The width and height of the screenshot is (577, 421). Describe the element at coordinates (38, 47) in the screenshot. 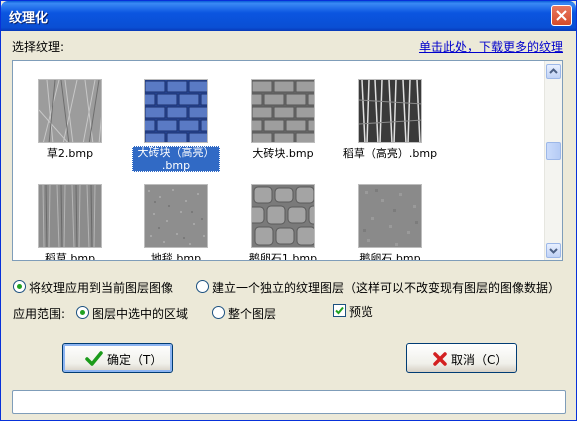

I see `select-texture-label: 选择纹理:` at that location.